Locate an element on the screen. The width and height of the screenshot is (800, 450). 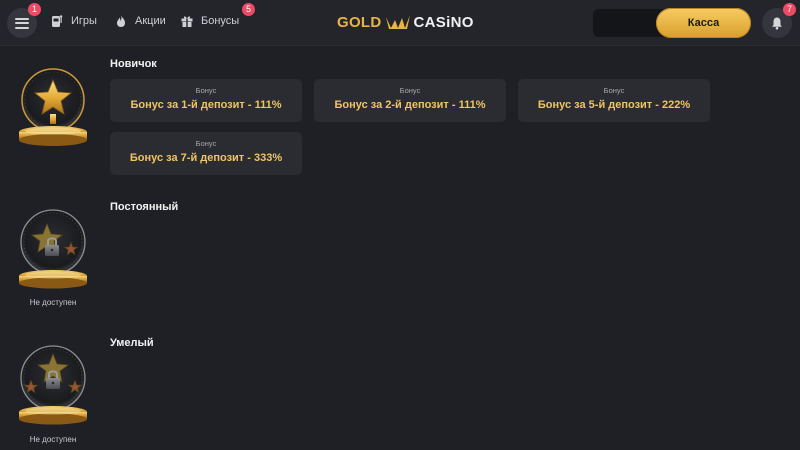
nav-bonuses: Бонусы is located at coordinates (209, 21).